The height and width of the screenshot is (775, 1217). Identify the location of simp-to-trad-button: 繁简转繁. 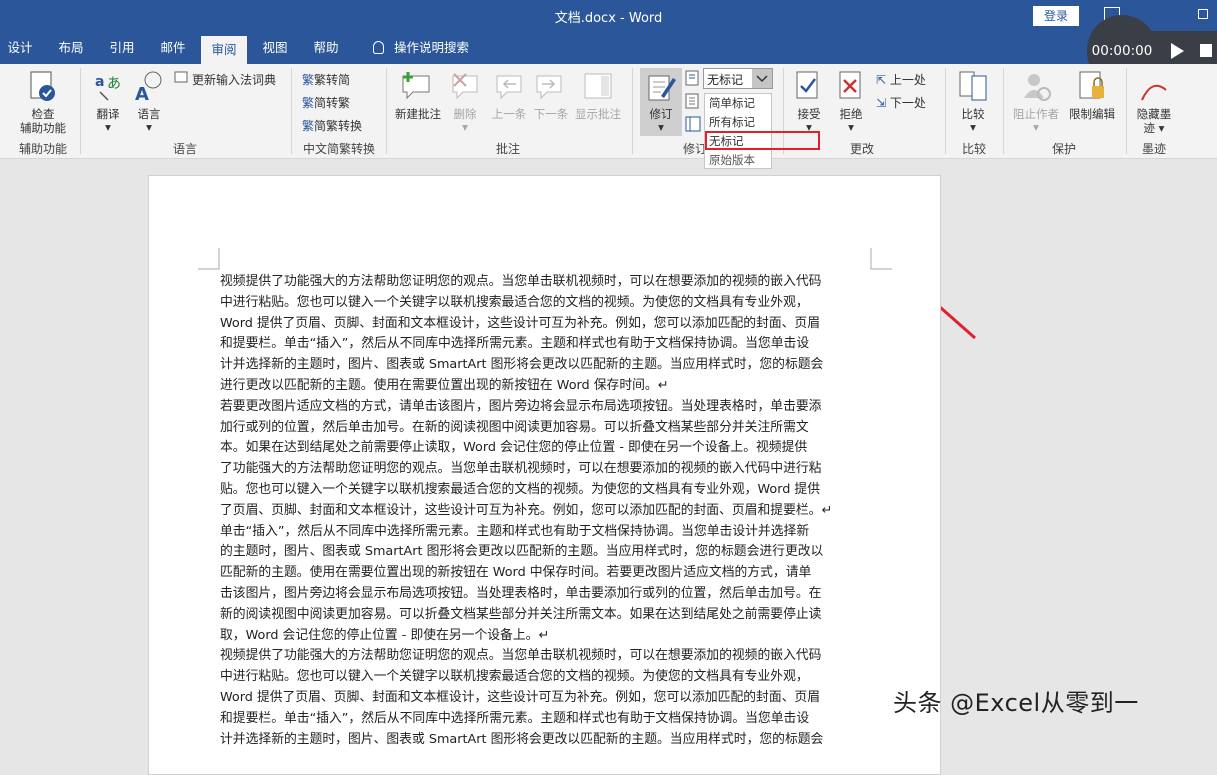
(326, 102).